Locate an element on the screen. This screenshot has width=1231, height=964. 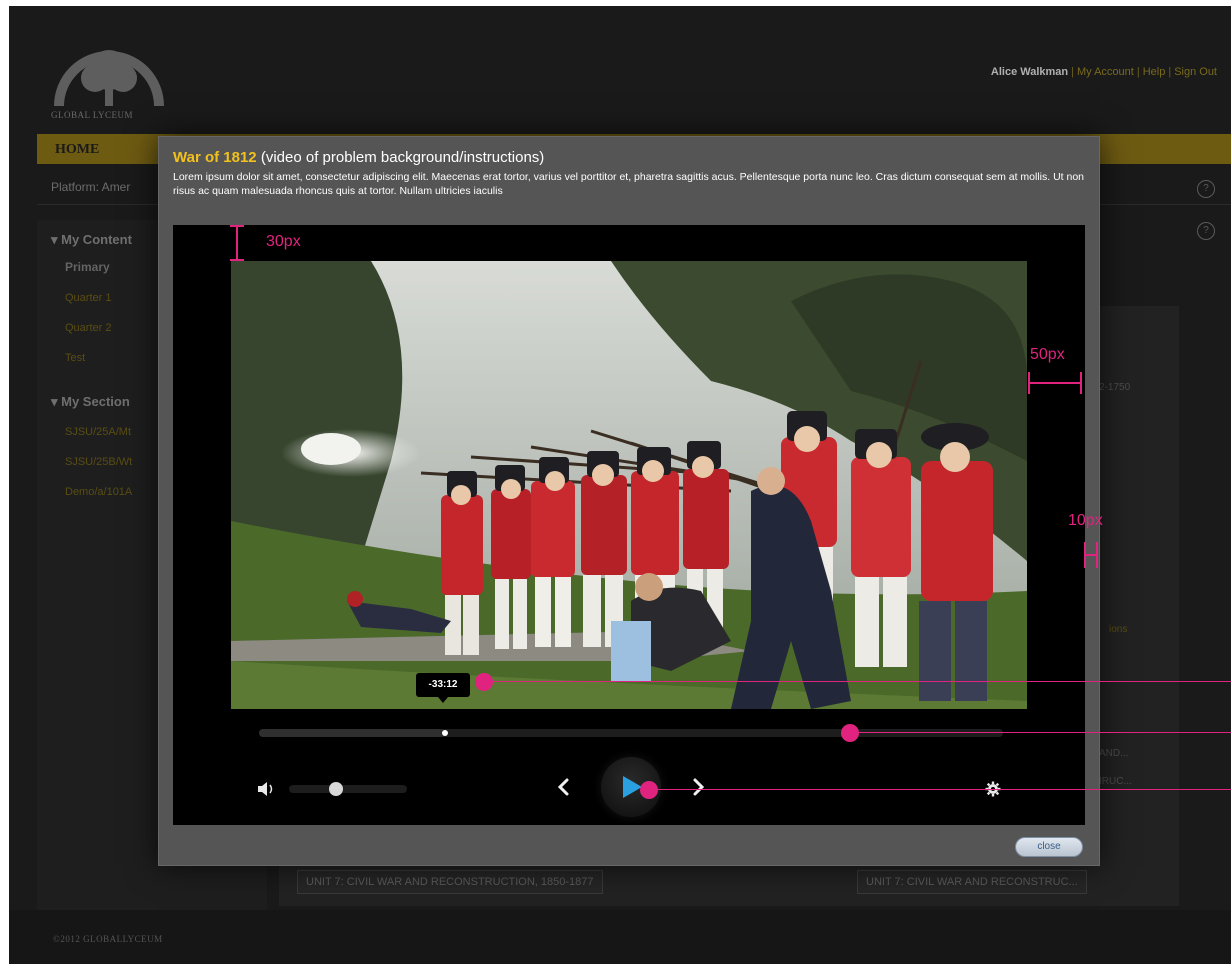
progress-bar is located at coordinates (631, 733).